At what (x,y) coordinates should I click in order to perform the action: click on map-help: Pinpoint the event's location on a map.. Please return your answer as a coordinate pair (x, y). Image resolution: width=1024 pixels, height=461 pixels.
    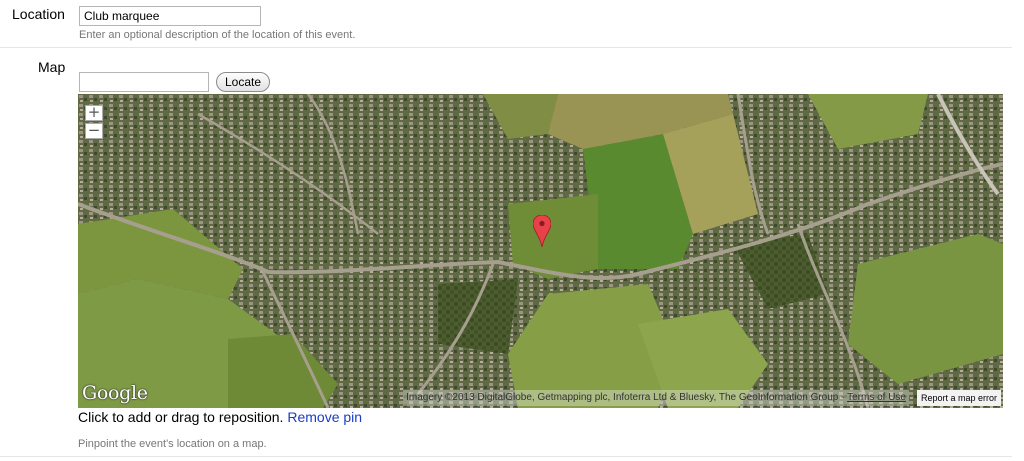
    Looking at the image, I should click on (172, 444).